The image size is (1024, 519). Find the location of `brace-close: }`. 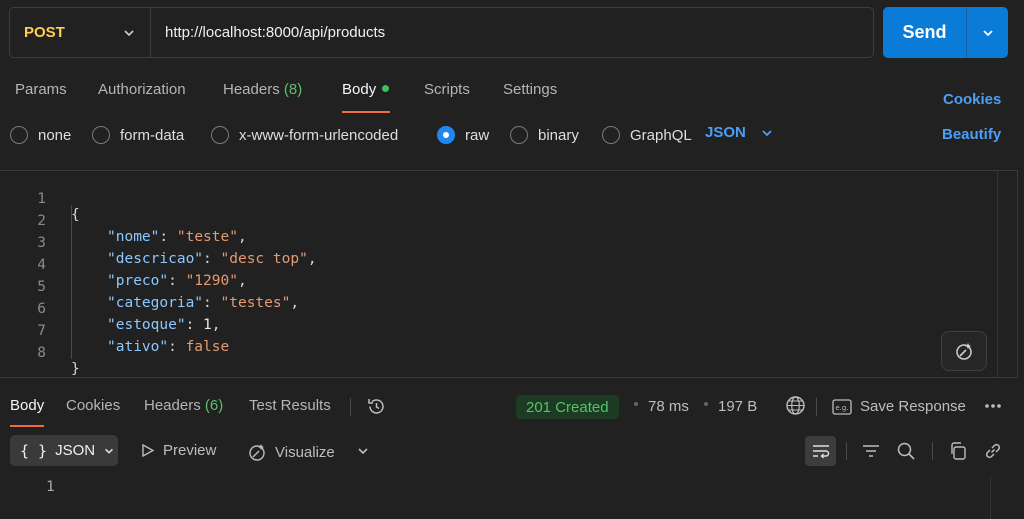

brace-close: } is located at coordinates (75, 369).